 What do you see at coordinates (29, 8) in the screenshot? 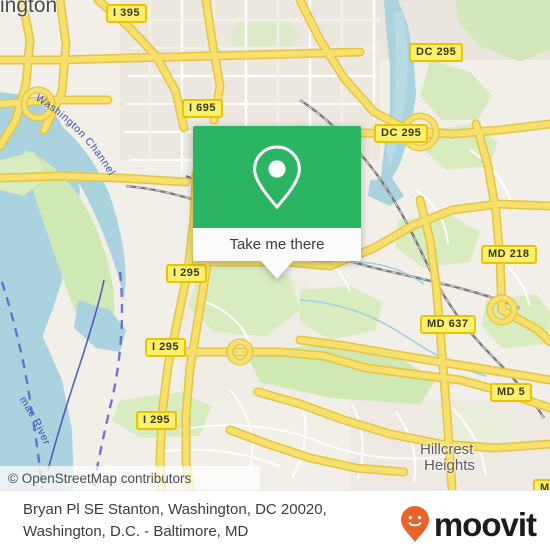
I see `place-label-washington: ington` at bounding box center [29, 8].